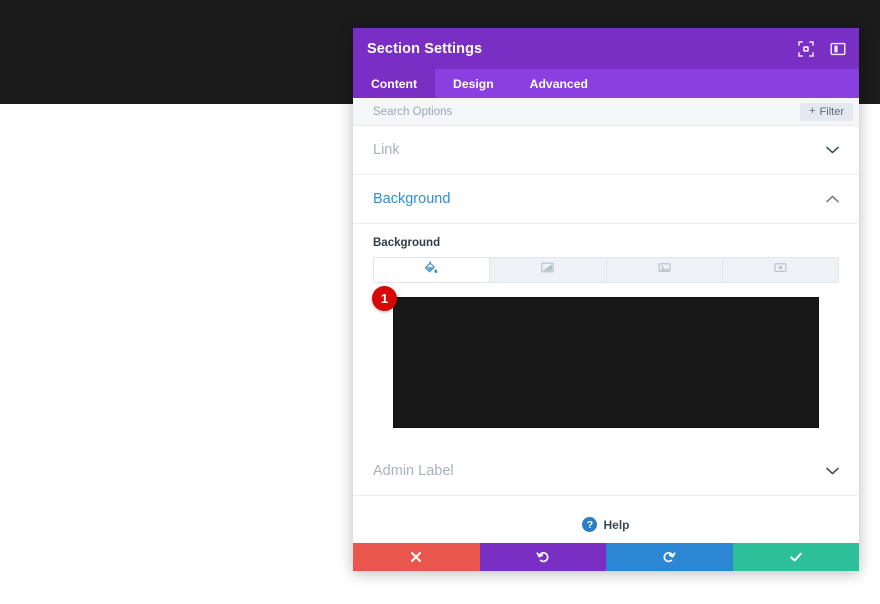 The width and height of the screenshot is (880, 604). What do you see at coordinates (559, 83) in the screenshot?
I see `tab-advanced: Advanced` at bounding box center [559, 83].